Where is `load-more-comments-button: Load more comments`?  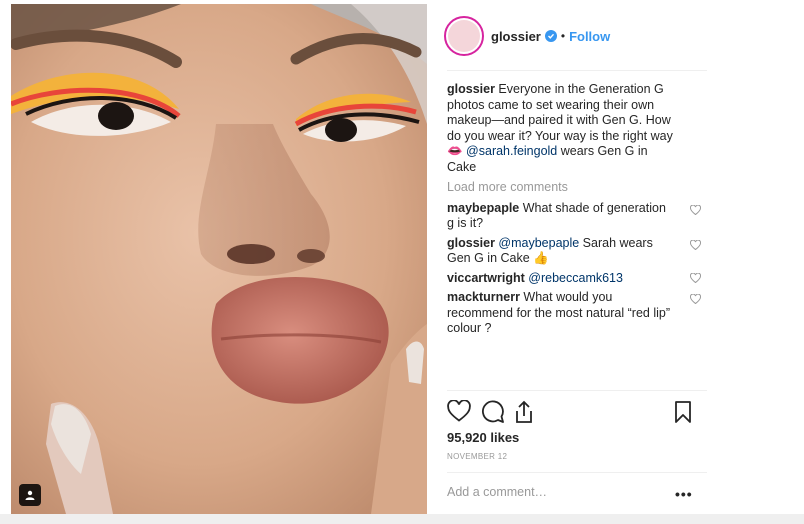
load-more-comments-button: Load more comments is located at coordinates (571, 188).